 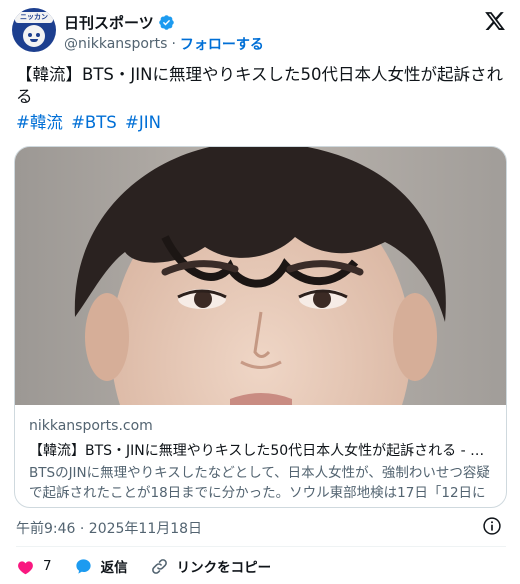 I want to click on hashtag-link: #BTS, so click(x=94, y=122).